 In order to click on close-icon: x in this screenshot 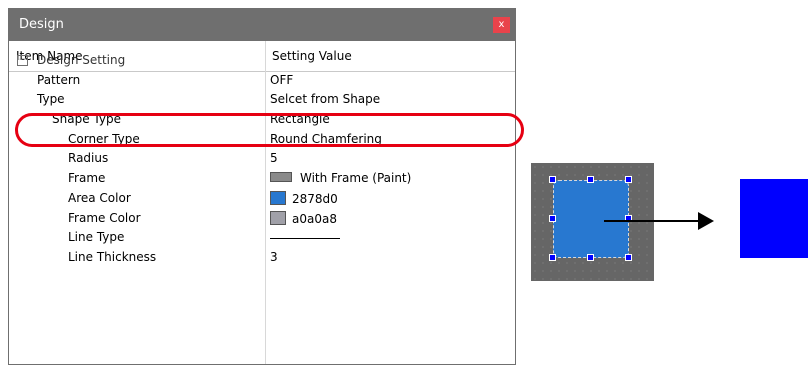, I will do `click(501, 25)`.